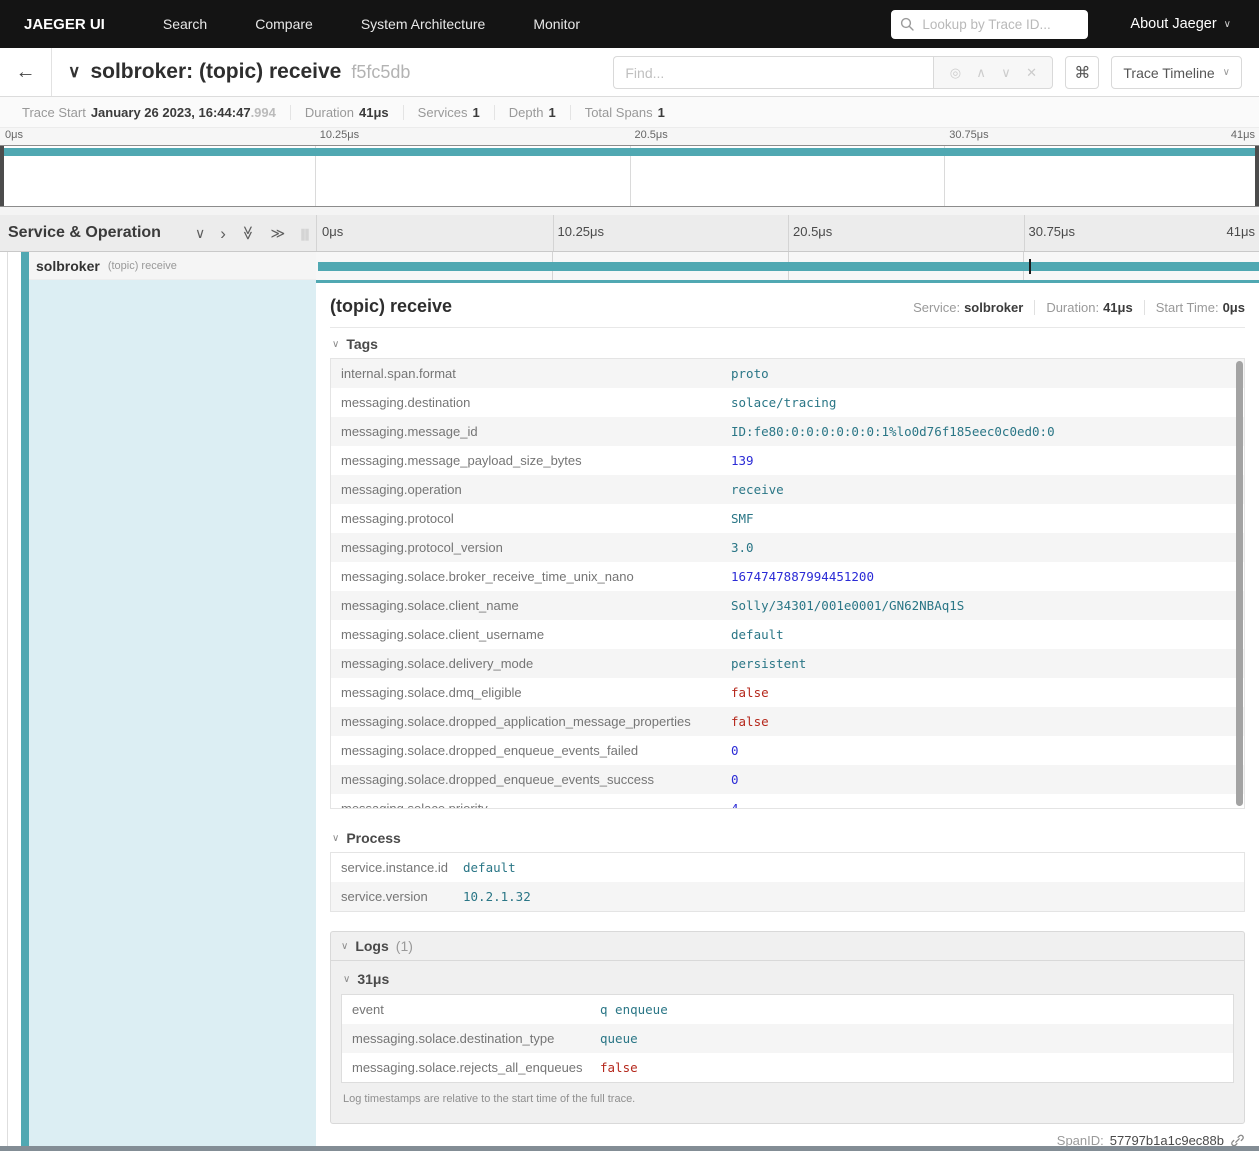 The width and height of the screenshot is (1259, 1151). I want to click on kv-value: 0, so click(735, 750).